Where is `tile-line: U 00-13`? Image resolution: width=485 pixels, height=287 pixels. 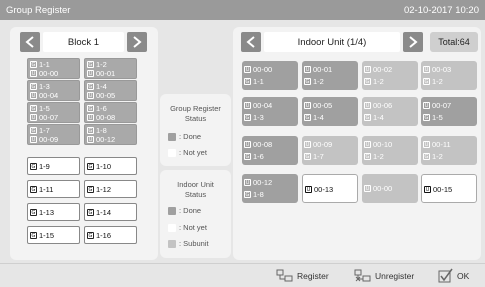 tile-line: U 00-13 is located at coordinates (319, 189).